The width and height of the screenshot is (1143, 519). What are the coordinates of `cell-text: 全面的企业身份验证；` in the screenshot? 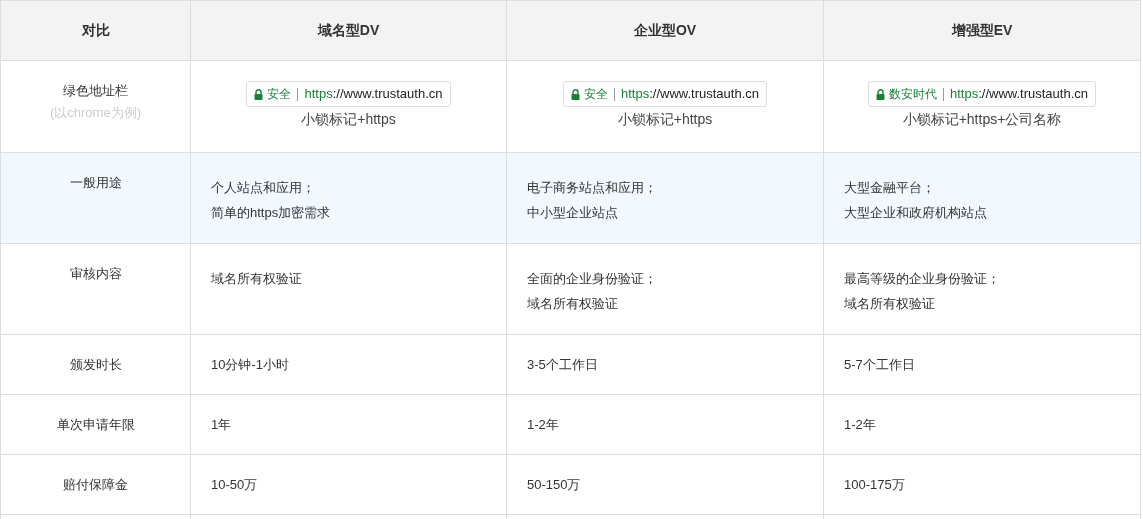 It's located at (592, 279).